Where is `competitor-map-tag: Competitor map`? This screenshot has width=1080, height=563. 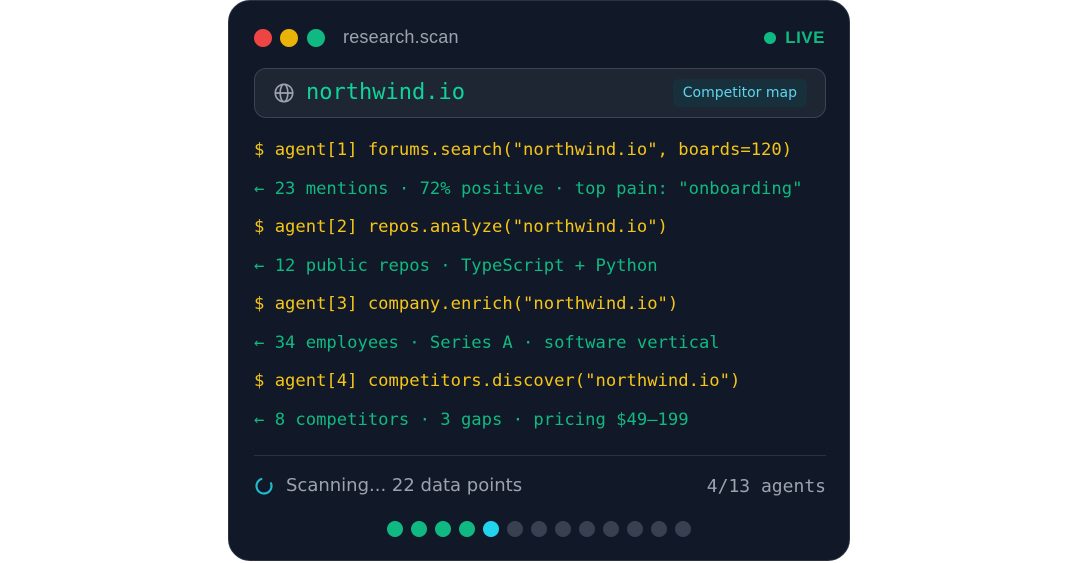
competitor-map-tag: Competitor map is located at coordinates (739, 93).